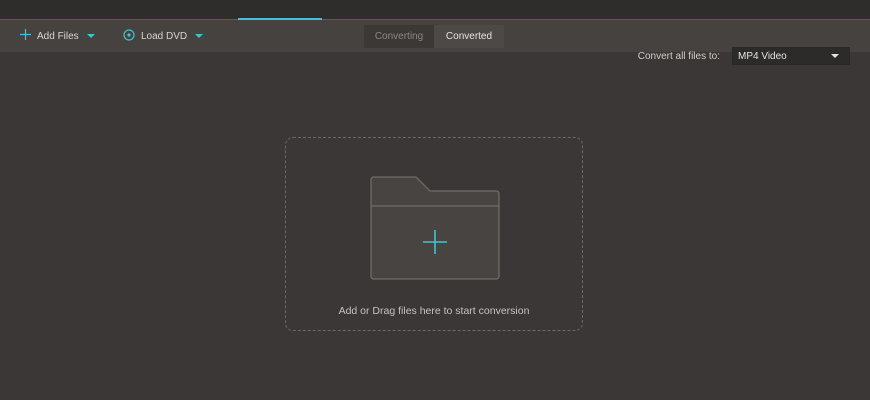  I want to click on folder-add-icon, so click(435, 228).